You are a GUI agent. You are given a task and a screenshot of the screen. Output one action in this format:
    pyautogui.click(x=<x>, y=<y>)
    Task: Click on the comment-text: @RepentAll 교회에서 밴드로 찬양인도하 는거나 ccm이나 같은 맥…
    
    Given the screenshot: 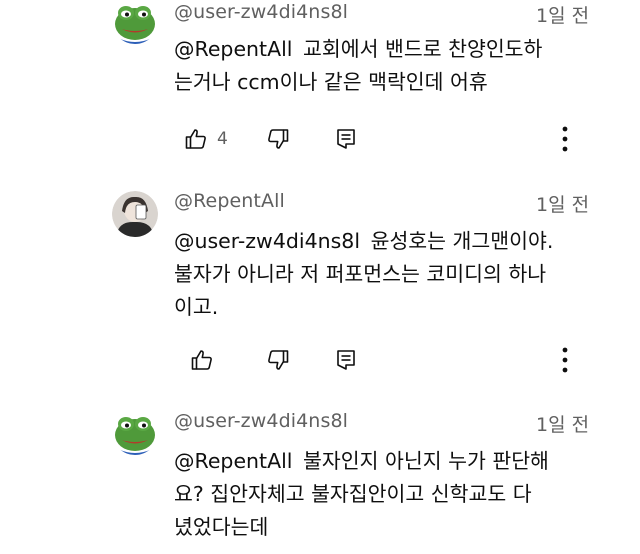 What is the action you would take?
    pyautogui.click(x=394, y=66)
    